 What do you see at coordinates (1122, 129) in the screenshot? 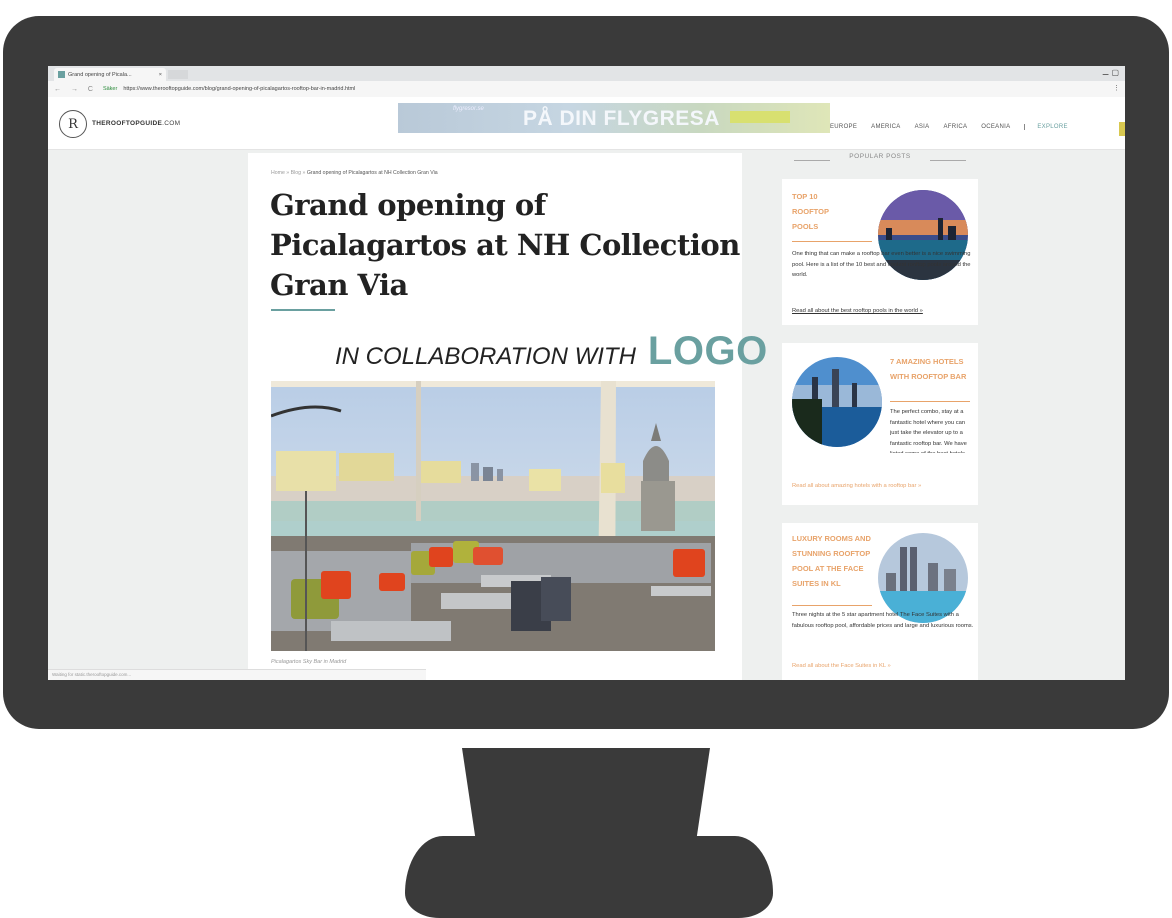
I see `scroll-edge-tab` at bounding box center [1122, 129].